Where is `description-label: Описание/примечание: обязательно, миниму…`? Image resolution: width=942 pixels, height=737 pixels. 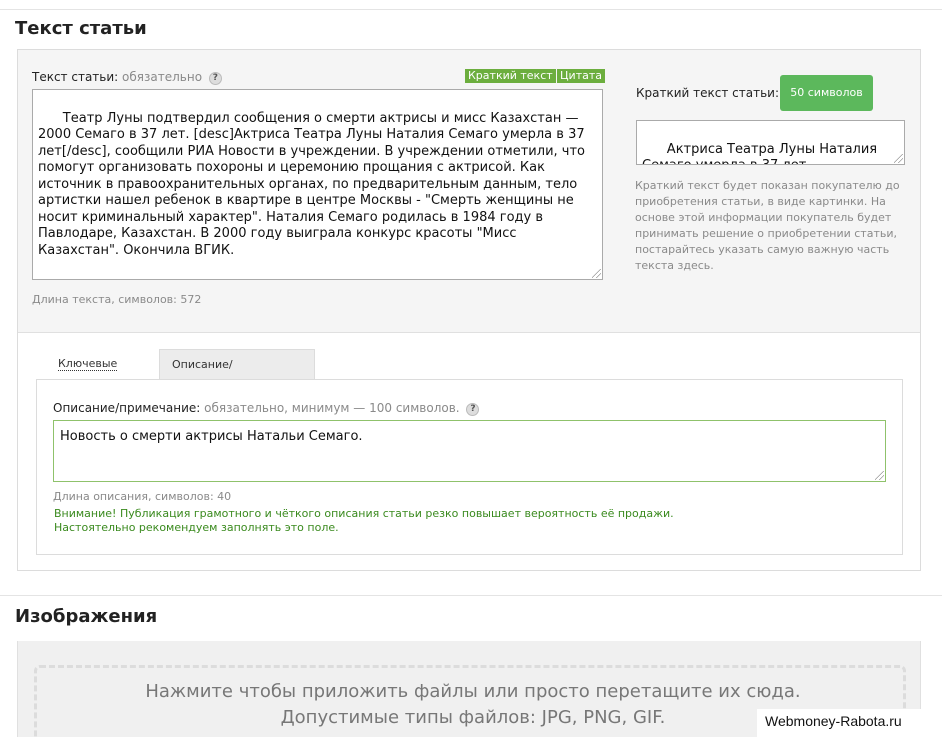 description-label: Описание/примечание: обязательно, миниму… is located at coordinates (266, 408).